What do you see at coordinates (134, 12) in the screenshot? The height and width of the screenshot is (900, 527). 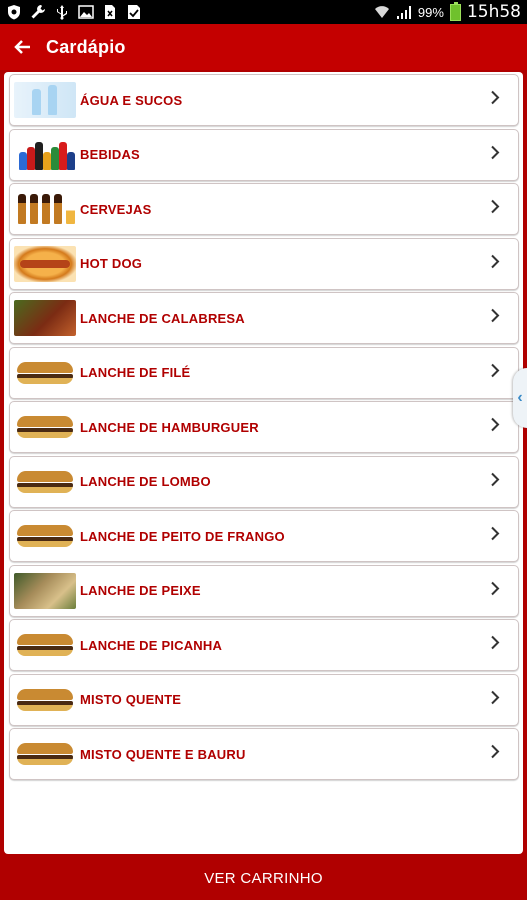 I see `check-clipboard-icon` at bounding box center [134, 12].